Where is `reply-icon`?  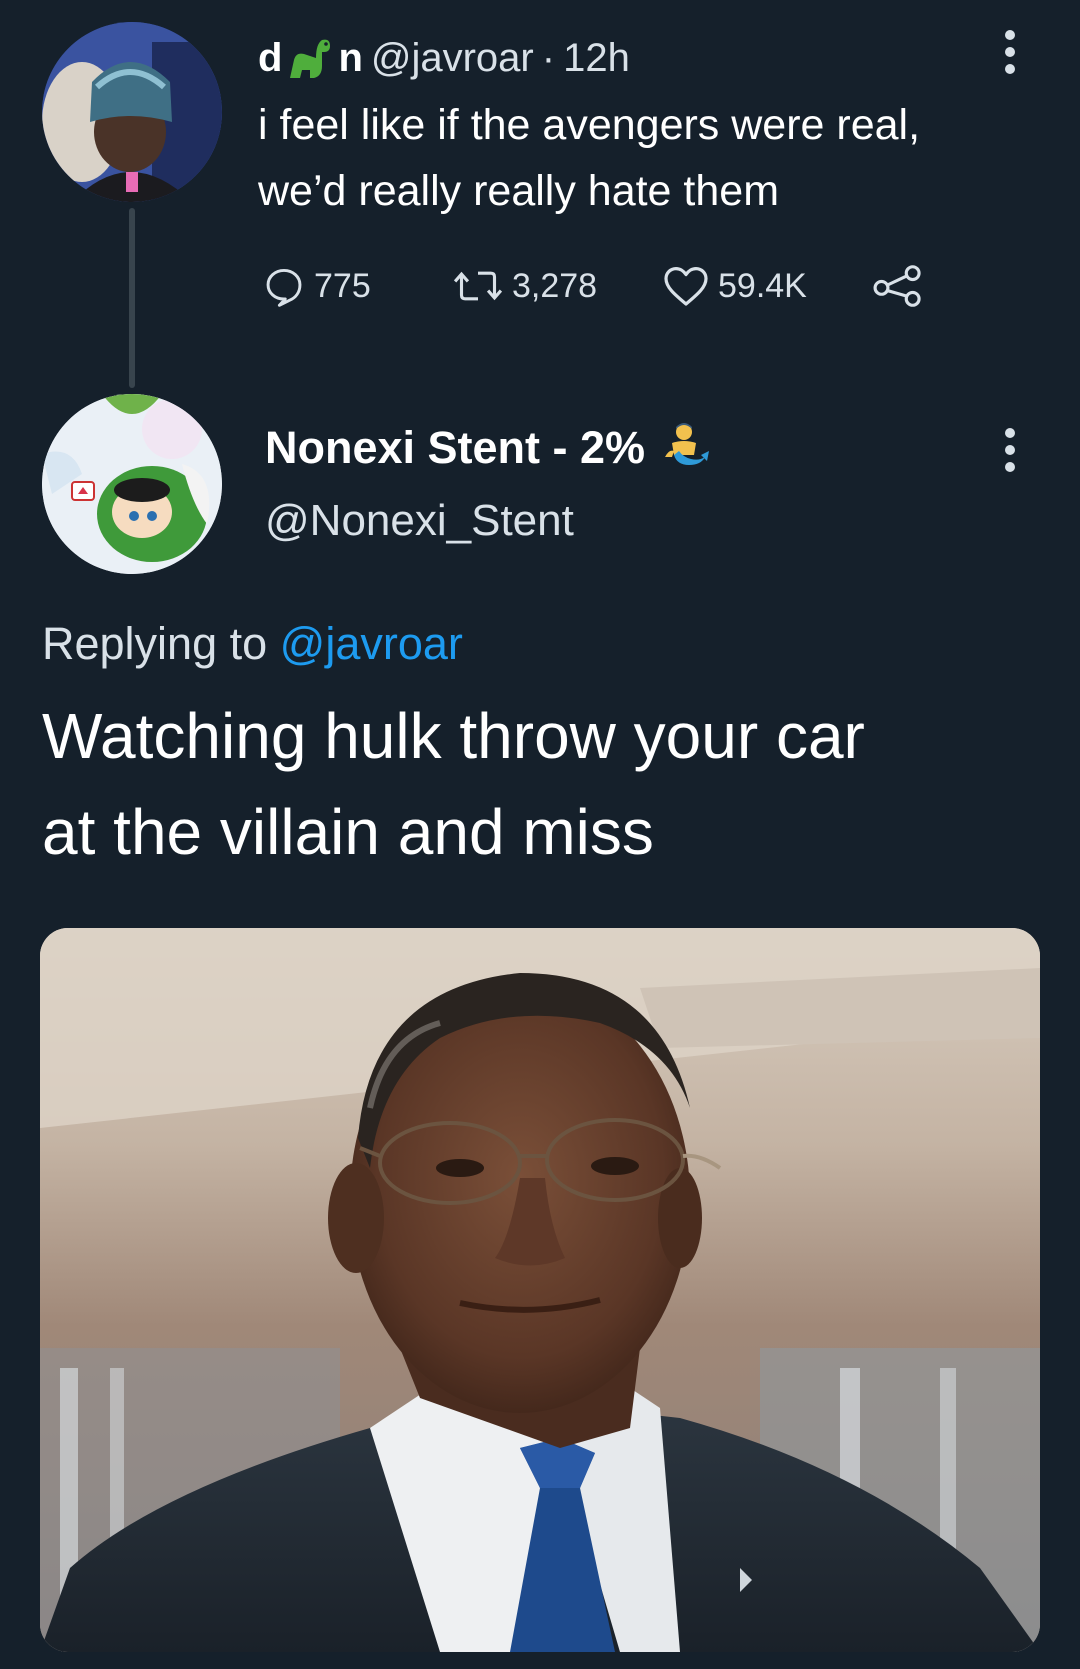 reply-icon is located at coordinates (284, 287).